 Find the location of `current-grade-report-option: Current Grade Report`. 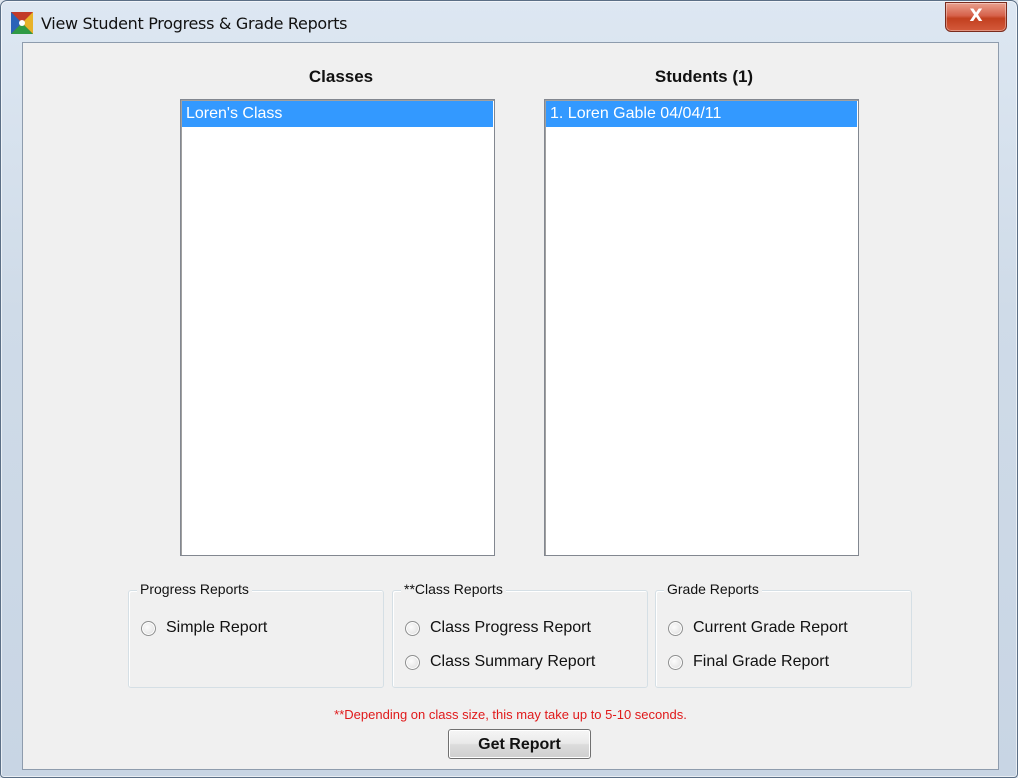

current-grade-report-option: Current Grade Report is located at coordinates (758, 628).